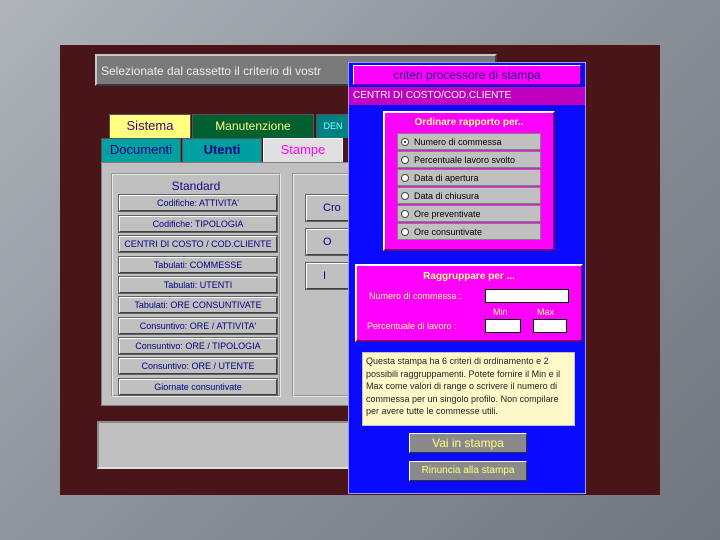 This screenshot has width=720, height=540. What do you see at coordinates (225, 445) in the screenshot?
I see `status-panel` at bounding box center [225, 445].